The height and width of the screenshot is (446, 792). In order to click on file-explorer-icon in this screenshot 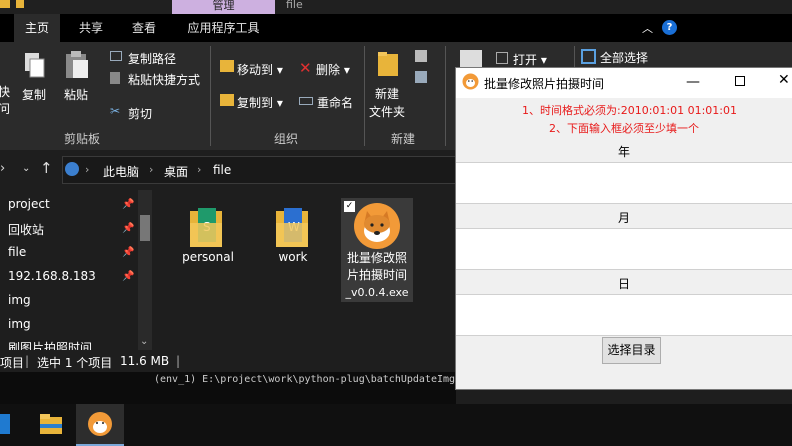, I will do `click(51, 424)`.